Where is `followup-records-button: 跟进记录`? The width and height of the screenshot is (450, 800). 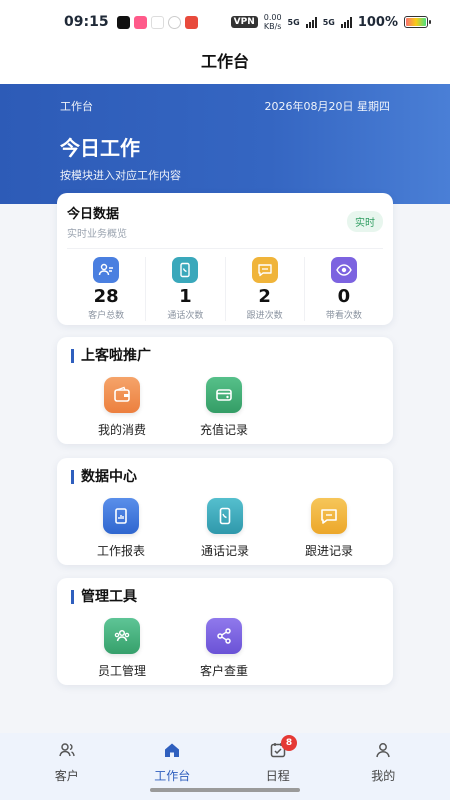
followup-records-button: 跟进记录 is located at coordinates (329, 528).